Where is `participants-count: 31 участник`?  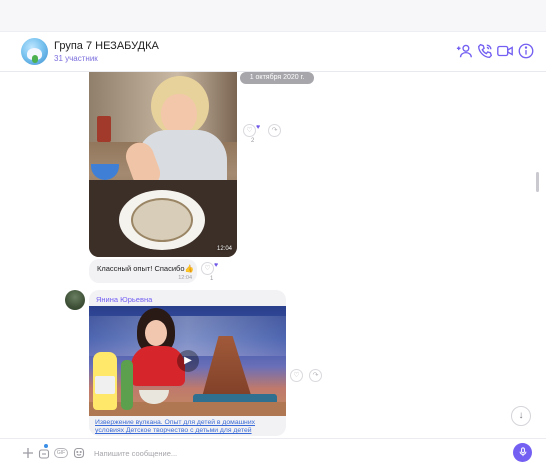 participants-count: 31 участник is located at coordinates (76, 58).